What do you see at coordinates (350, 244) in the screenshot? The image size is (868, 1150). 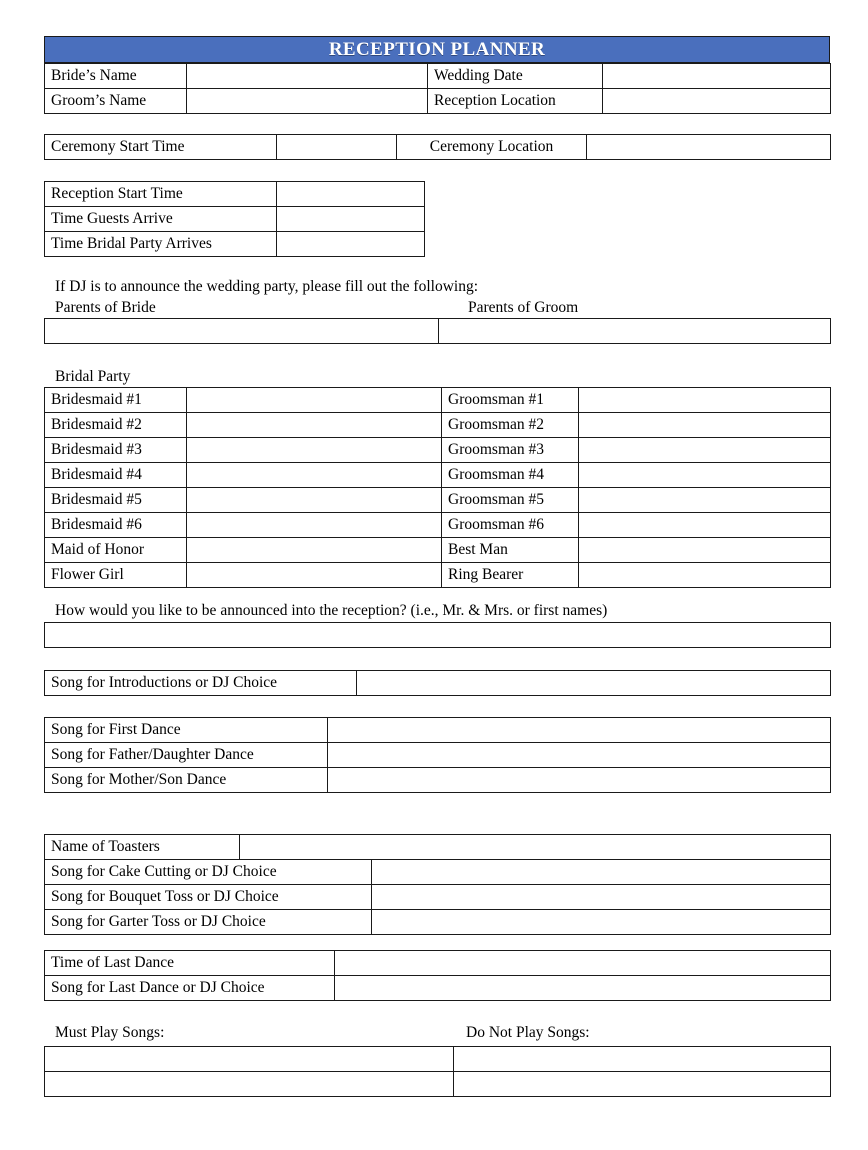 I see `time-bridal-party-arrives-field` at bounding box center [350, 244].